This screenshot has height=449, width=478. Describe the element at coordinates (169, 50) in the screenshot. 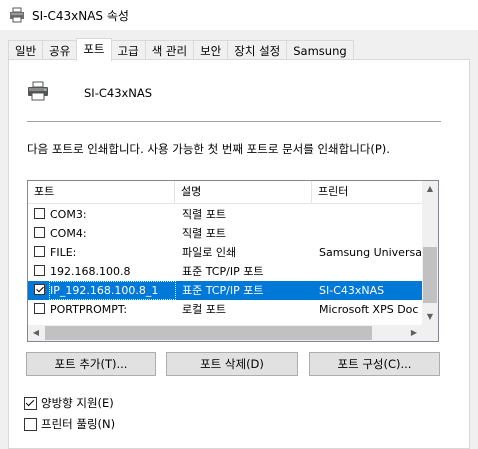

I see `tab-color-management: 색 관리` at that location.